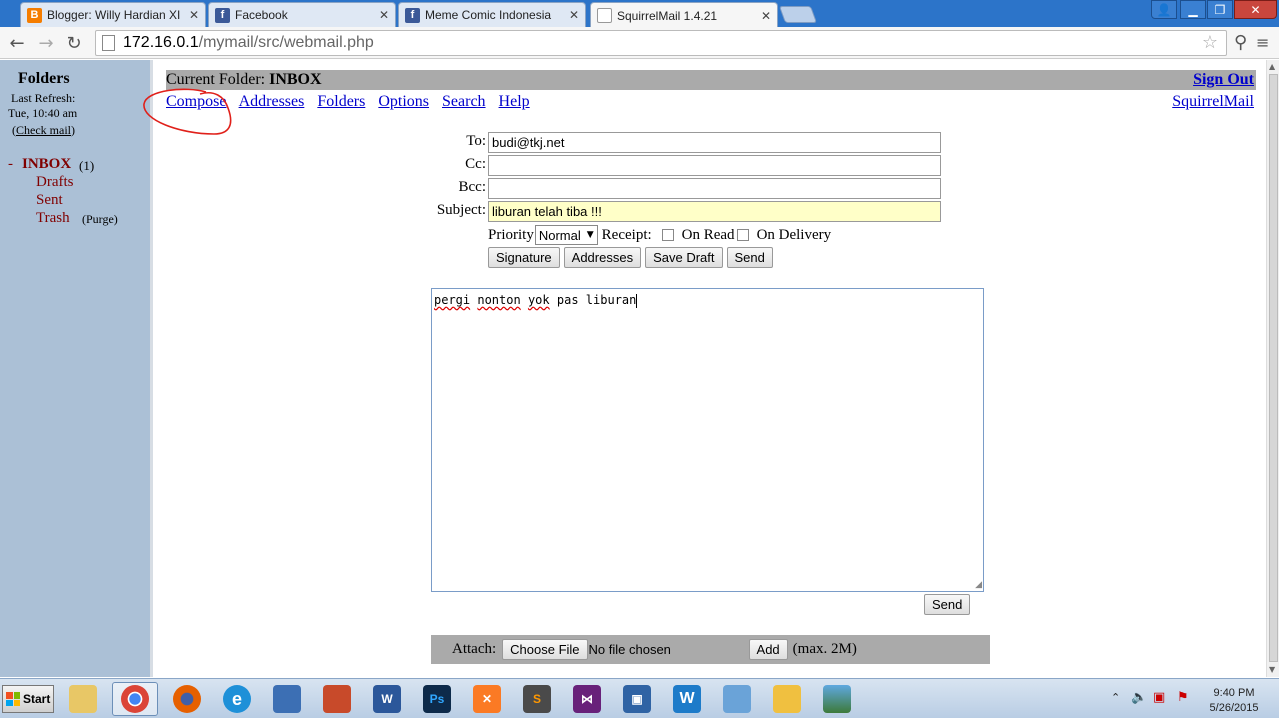 The image size is (1279, 718). Describe the element at coordinates (714, 165) in the screenshot. I see `cc-field` at that location.